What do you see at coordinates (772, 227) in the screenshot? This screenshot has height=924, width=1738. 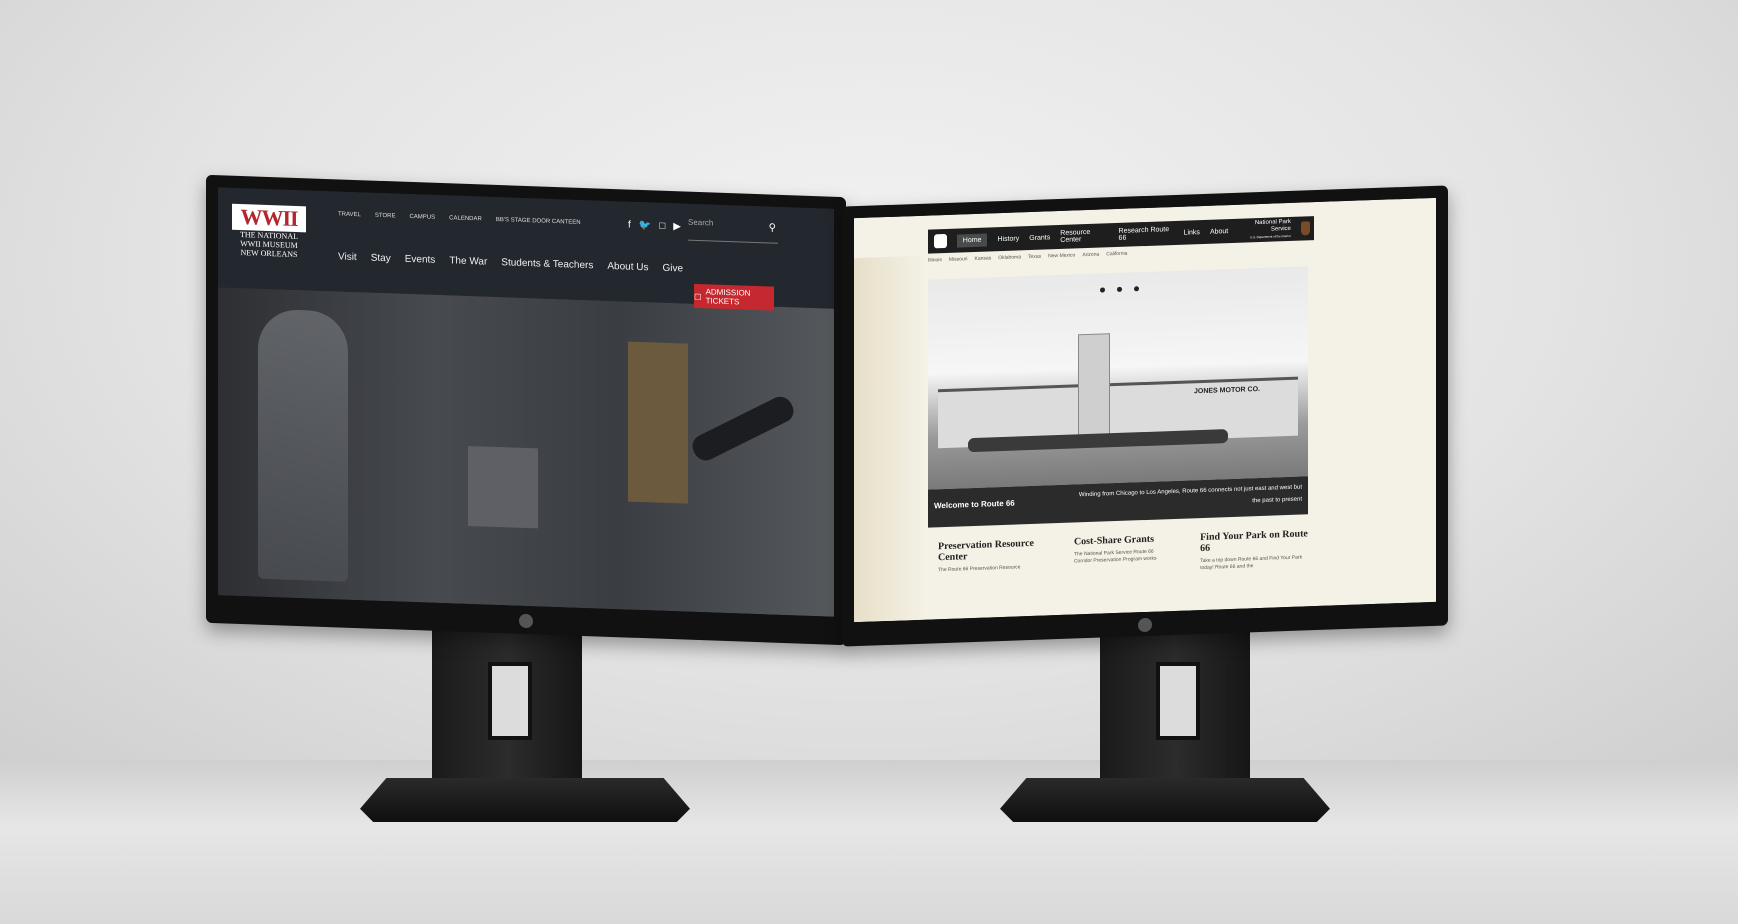 I see `search-icon: ⚲` at bounding box center [772, 227].